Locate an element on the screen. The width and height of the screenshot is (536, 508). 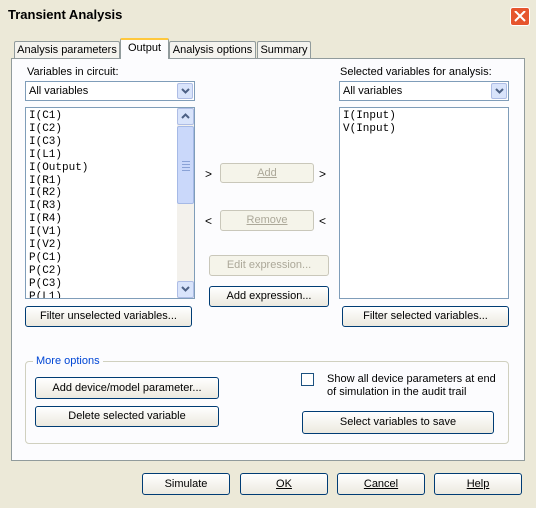
tab-label: Analysis parameters is located at coordinates (67, 50).